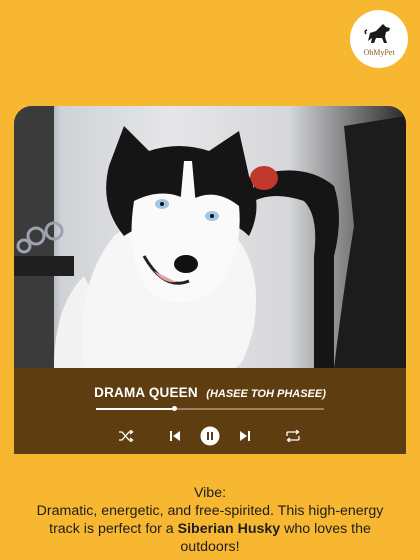 The height and width of the screenshot is (560, 420). I want to click on brand-logo: OhMyPet, so click(379, 39).